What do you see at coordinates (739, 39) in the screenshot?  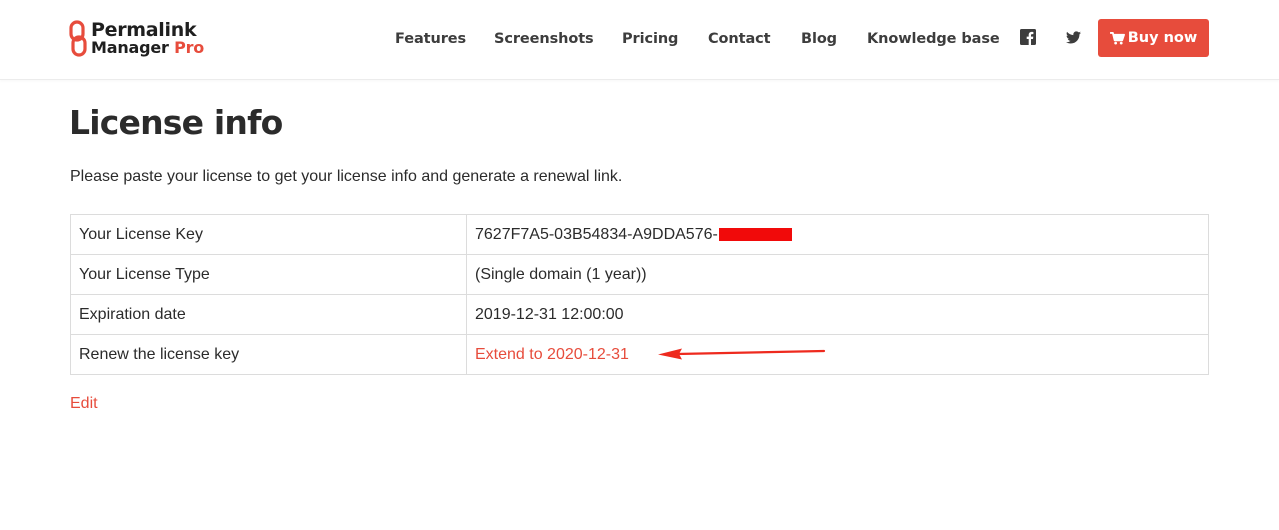 I see `nav-item-contact: Contact` at bounding box center [739, 39].